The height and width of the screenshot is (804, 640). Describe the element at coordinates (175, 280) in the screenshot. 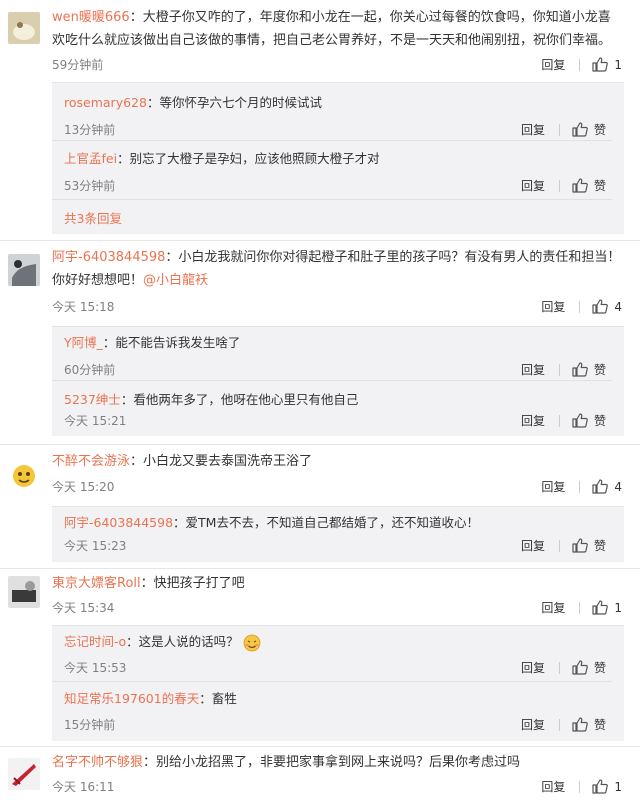

I see `mention-link: @小白龍袄` at that location.